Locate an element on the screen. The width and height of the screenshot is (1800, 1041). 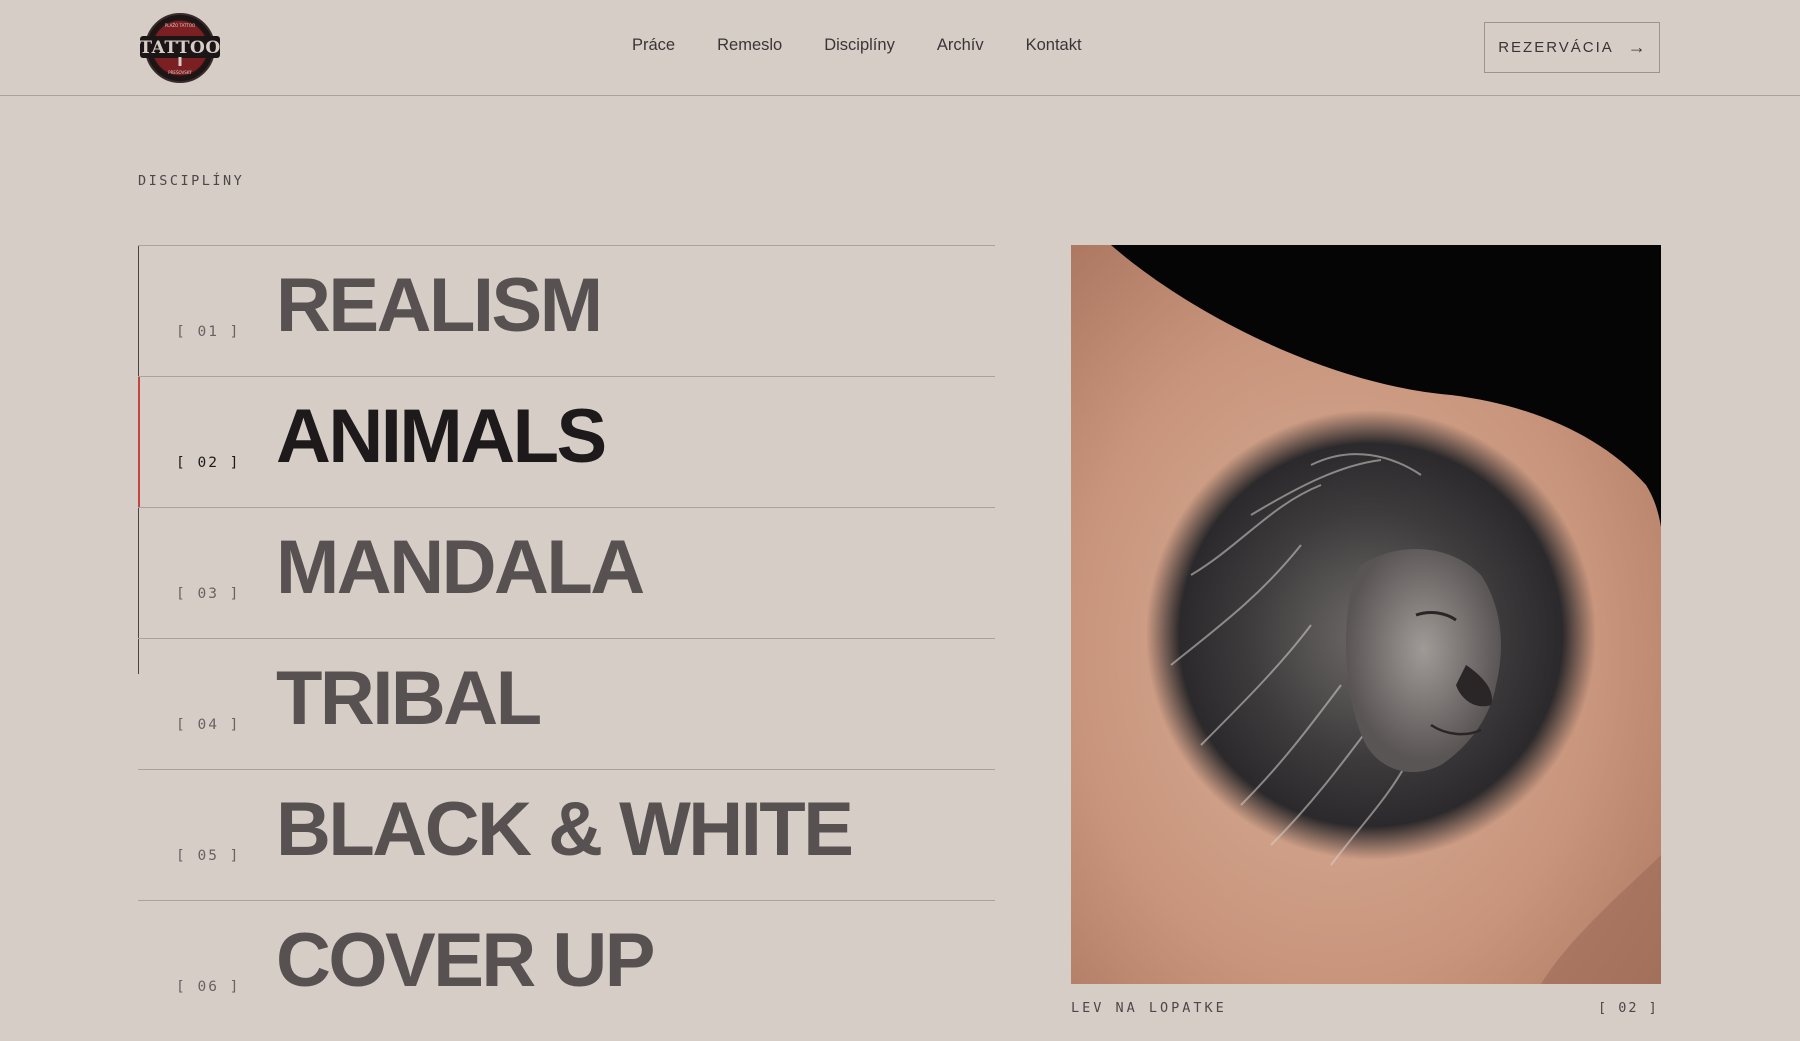
arrow-right-icon: → is located at coordinates (1636, 47).